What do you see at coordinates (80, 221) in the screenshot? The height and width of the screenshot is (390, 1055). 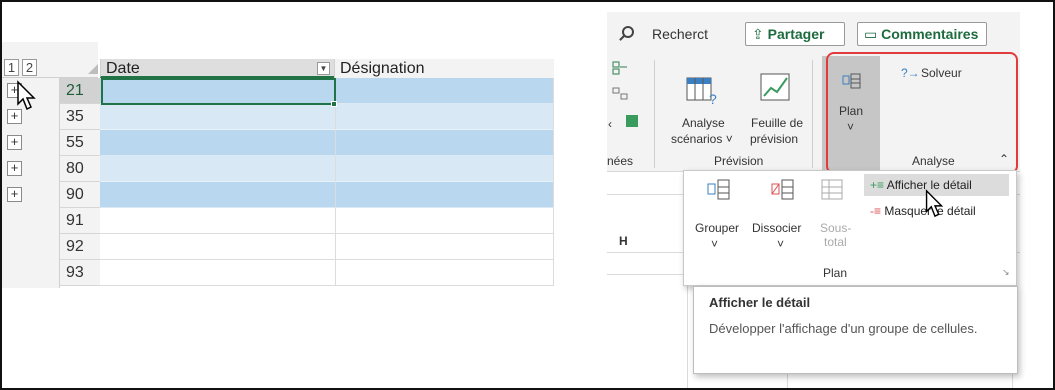 I see `row-header: 91` at bounding box center [80, 221].